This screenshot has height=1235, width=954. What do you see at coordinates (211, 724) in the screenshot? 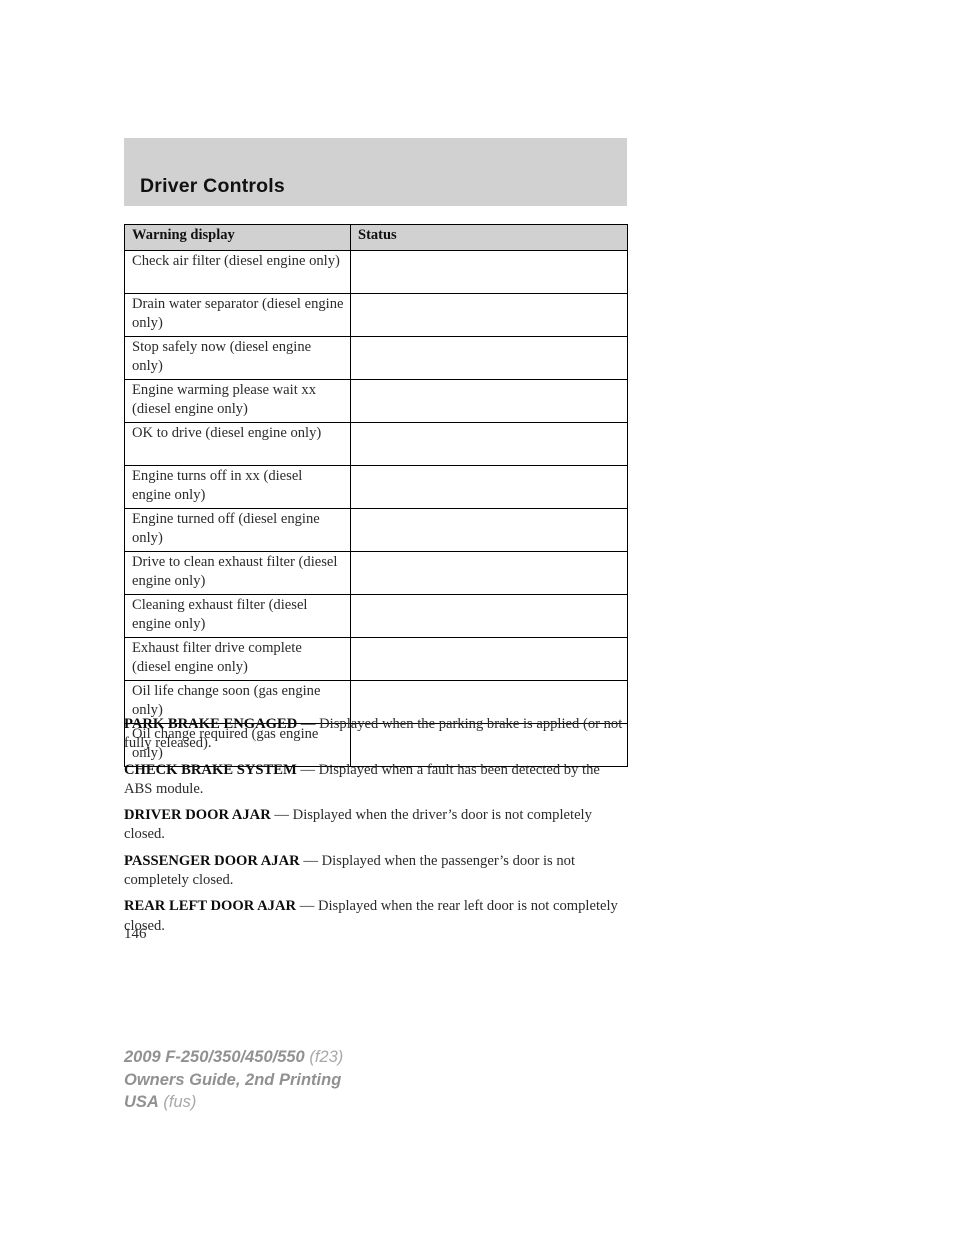
I see `definition-term: PARK BRAKE ENGAGED` at bounding box center [211, 724].